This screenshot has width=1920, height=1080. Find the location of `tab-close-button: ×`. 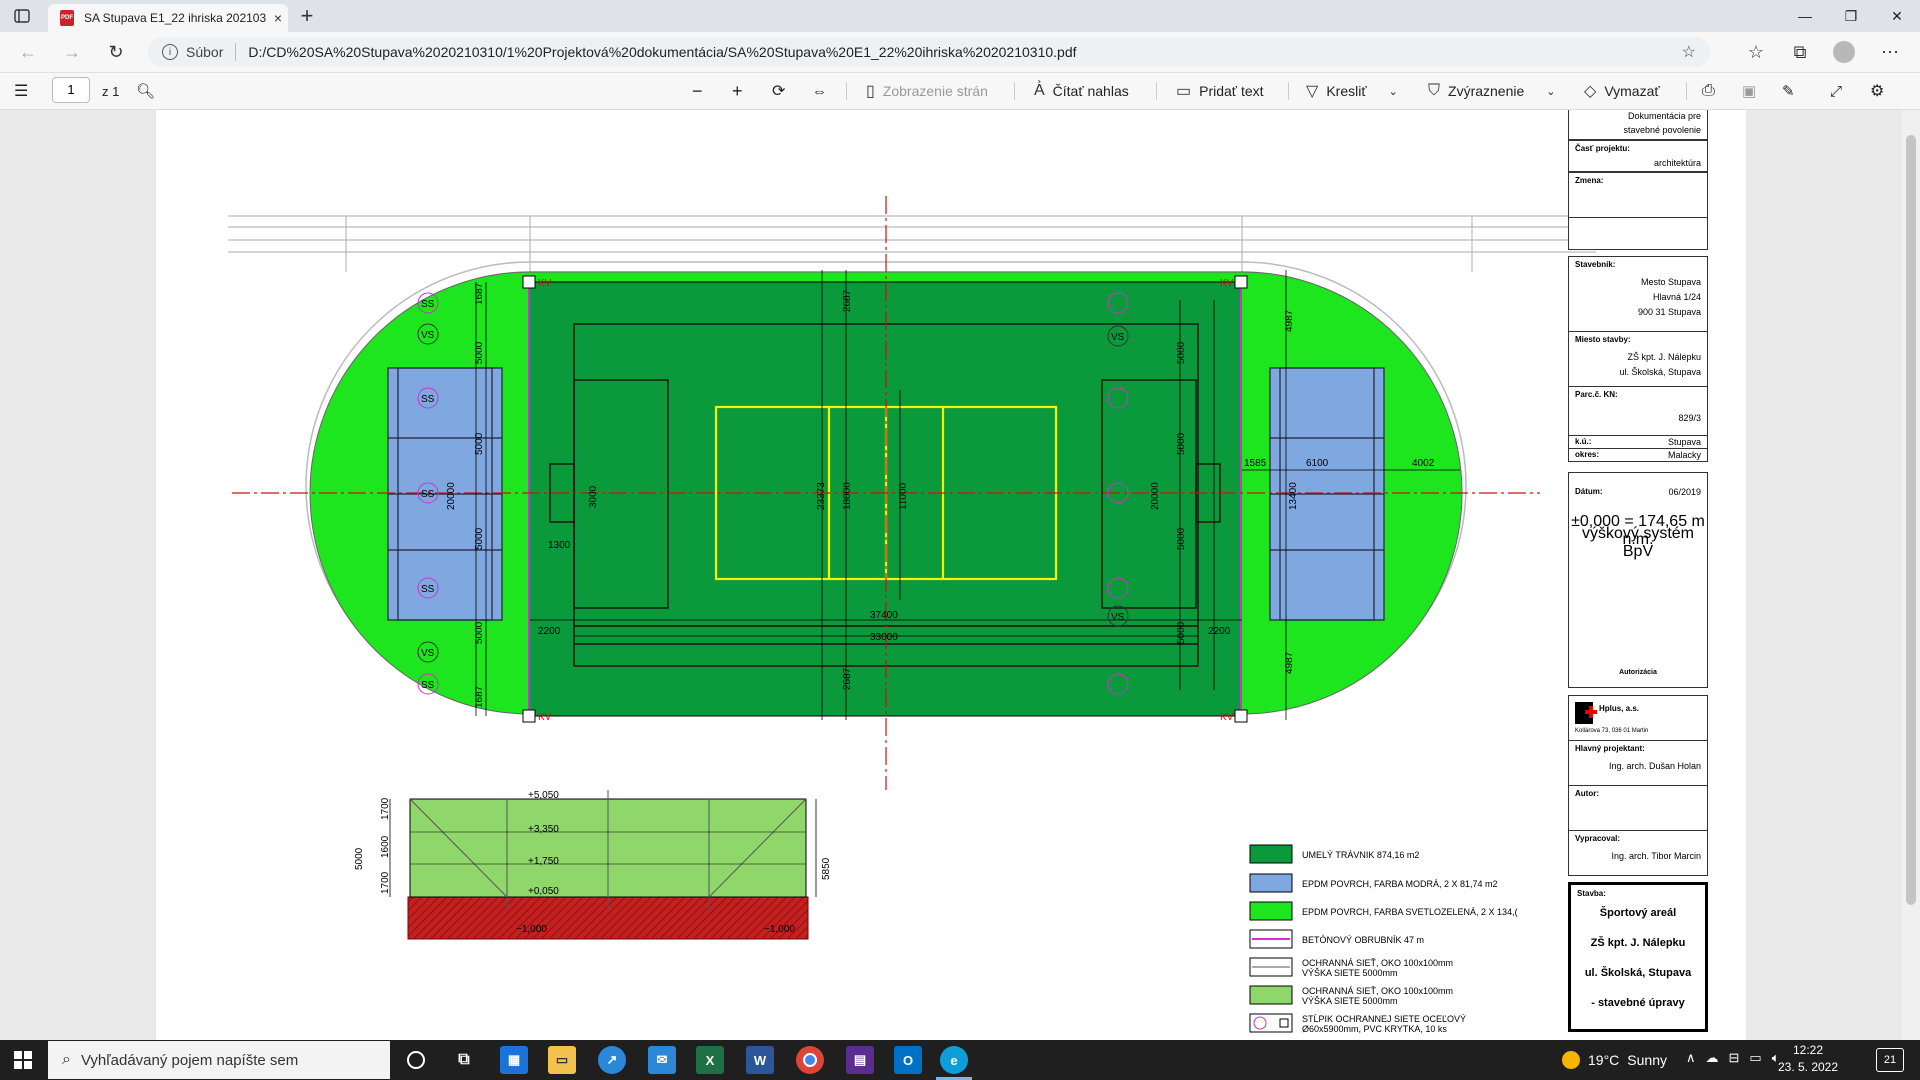

tab-close-button: × is located at coordinates (278, 18).